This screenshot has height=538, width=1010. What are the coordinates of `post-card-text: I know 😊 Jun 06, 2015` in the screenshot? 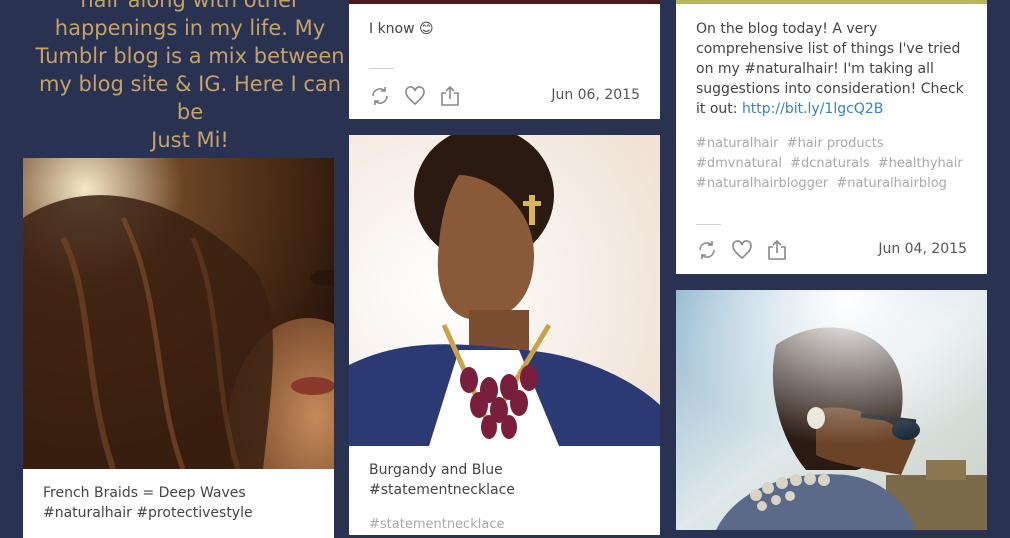 It's located at (504, 59).